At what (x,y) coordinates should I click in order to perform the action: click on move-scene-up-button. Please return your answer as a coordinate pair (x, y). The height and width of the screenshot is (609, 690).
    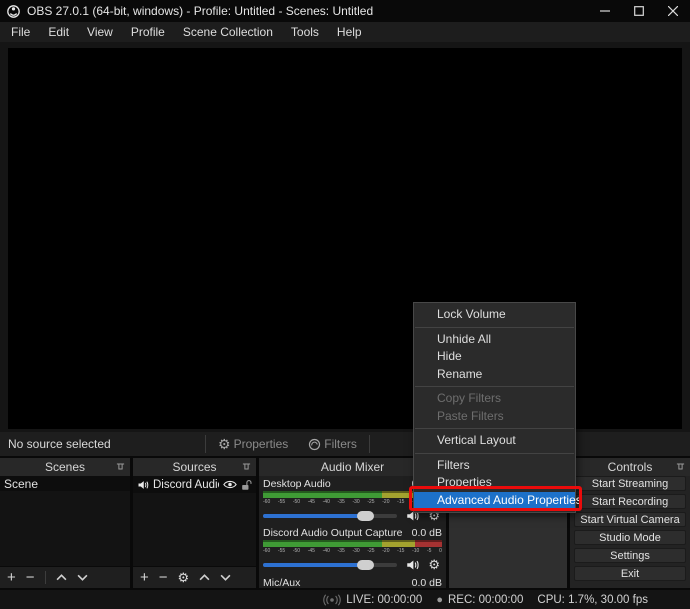
    Looking at the image, I should click on (61, 577).